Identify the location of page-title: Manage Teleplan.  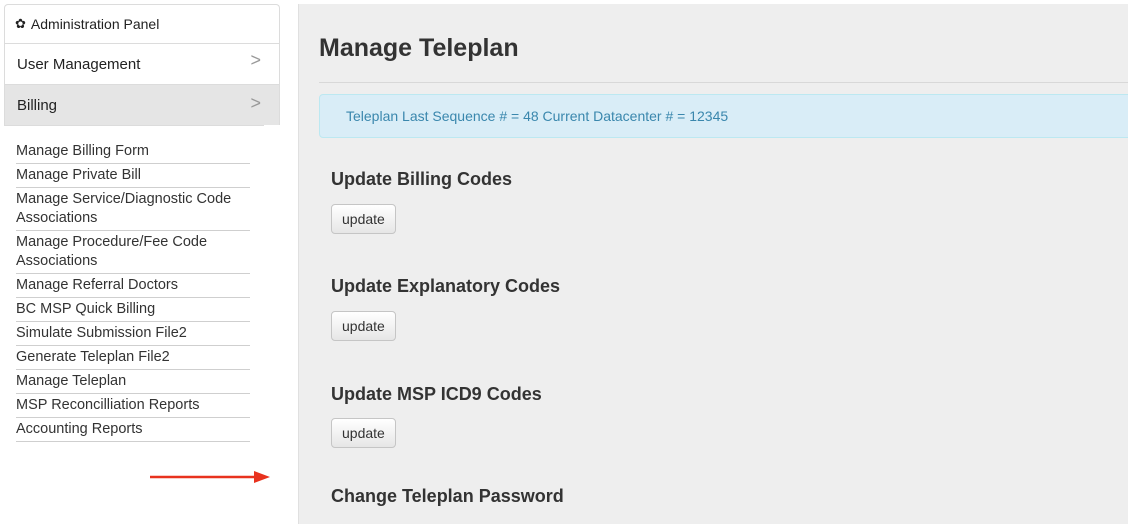
(419, 48).